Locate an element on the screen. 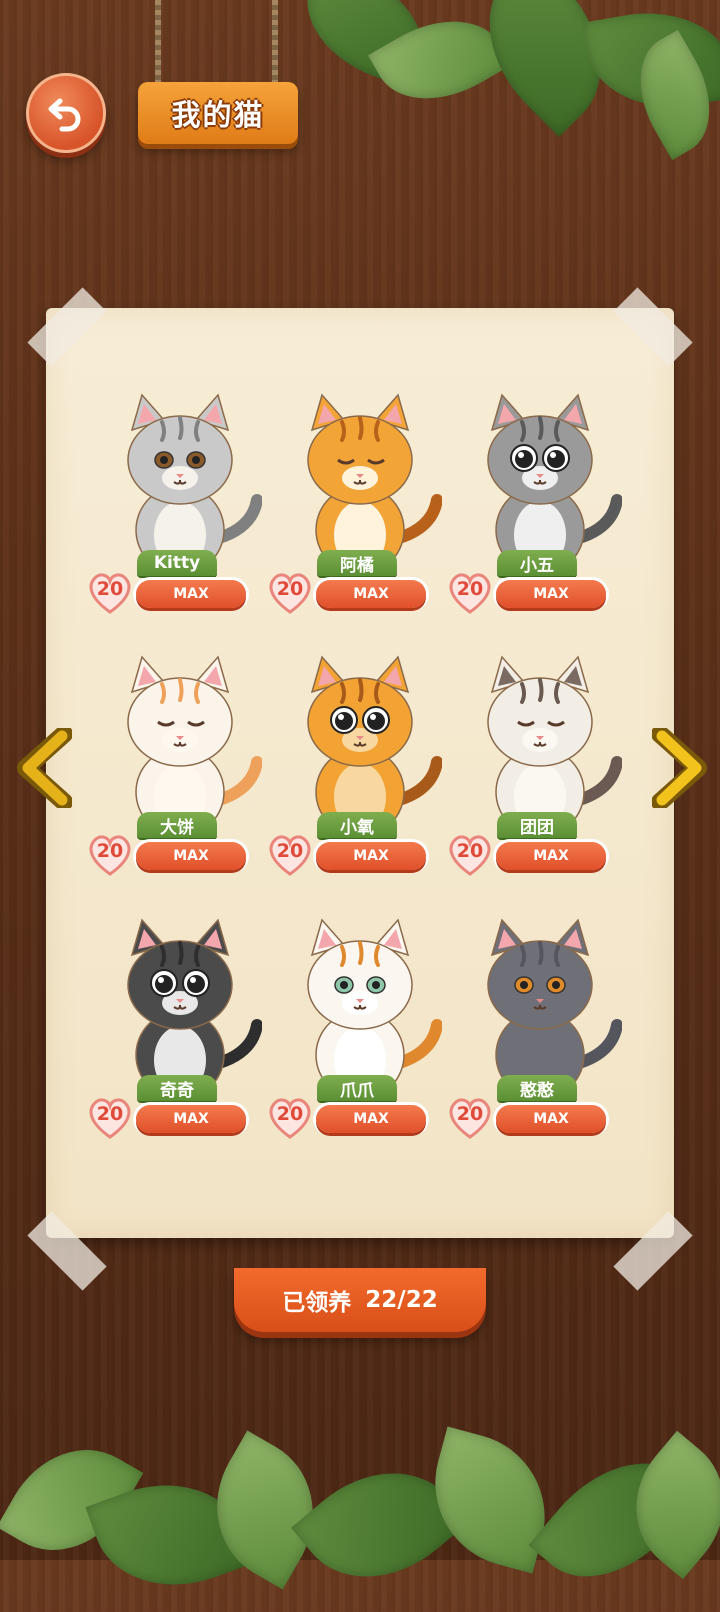  cat-card: 大饼 MAX 20 is located at coordinates (175, 772).